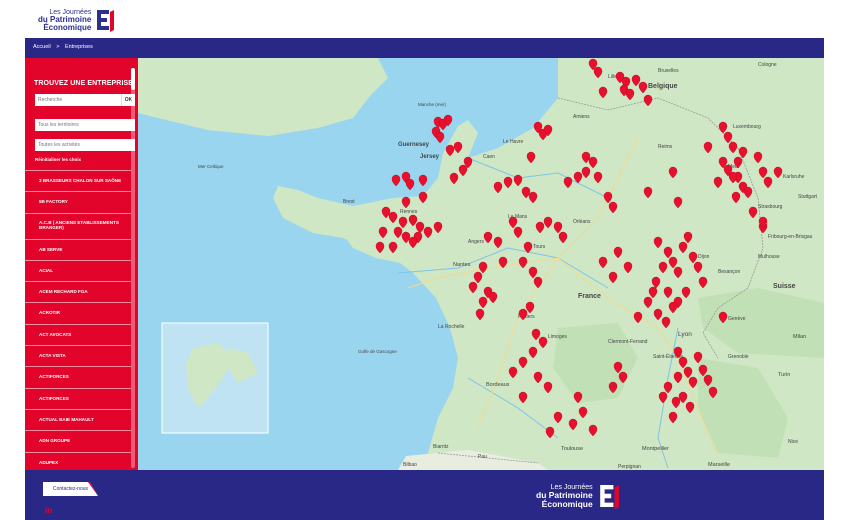 The width and height of the screenshot is (850, 520). Describe the element at coordinates (78, 419) in the screenshot. I see `company-list-item: ACTUAL BAIE MAHAULT` at that location.